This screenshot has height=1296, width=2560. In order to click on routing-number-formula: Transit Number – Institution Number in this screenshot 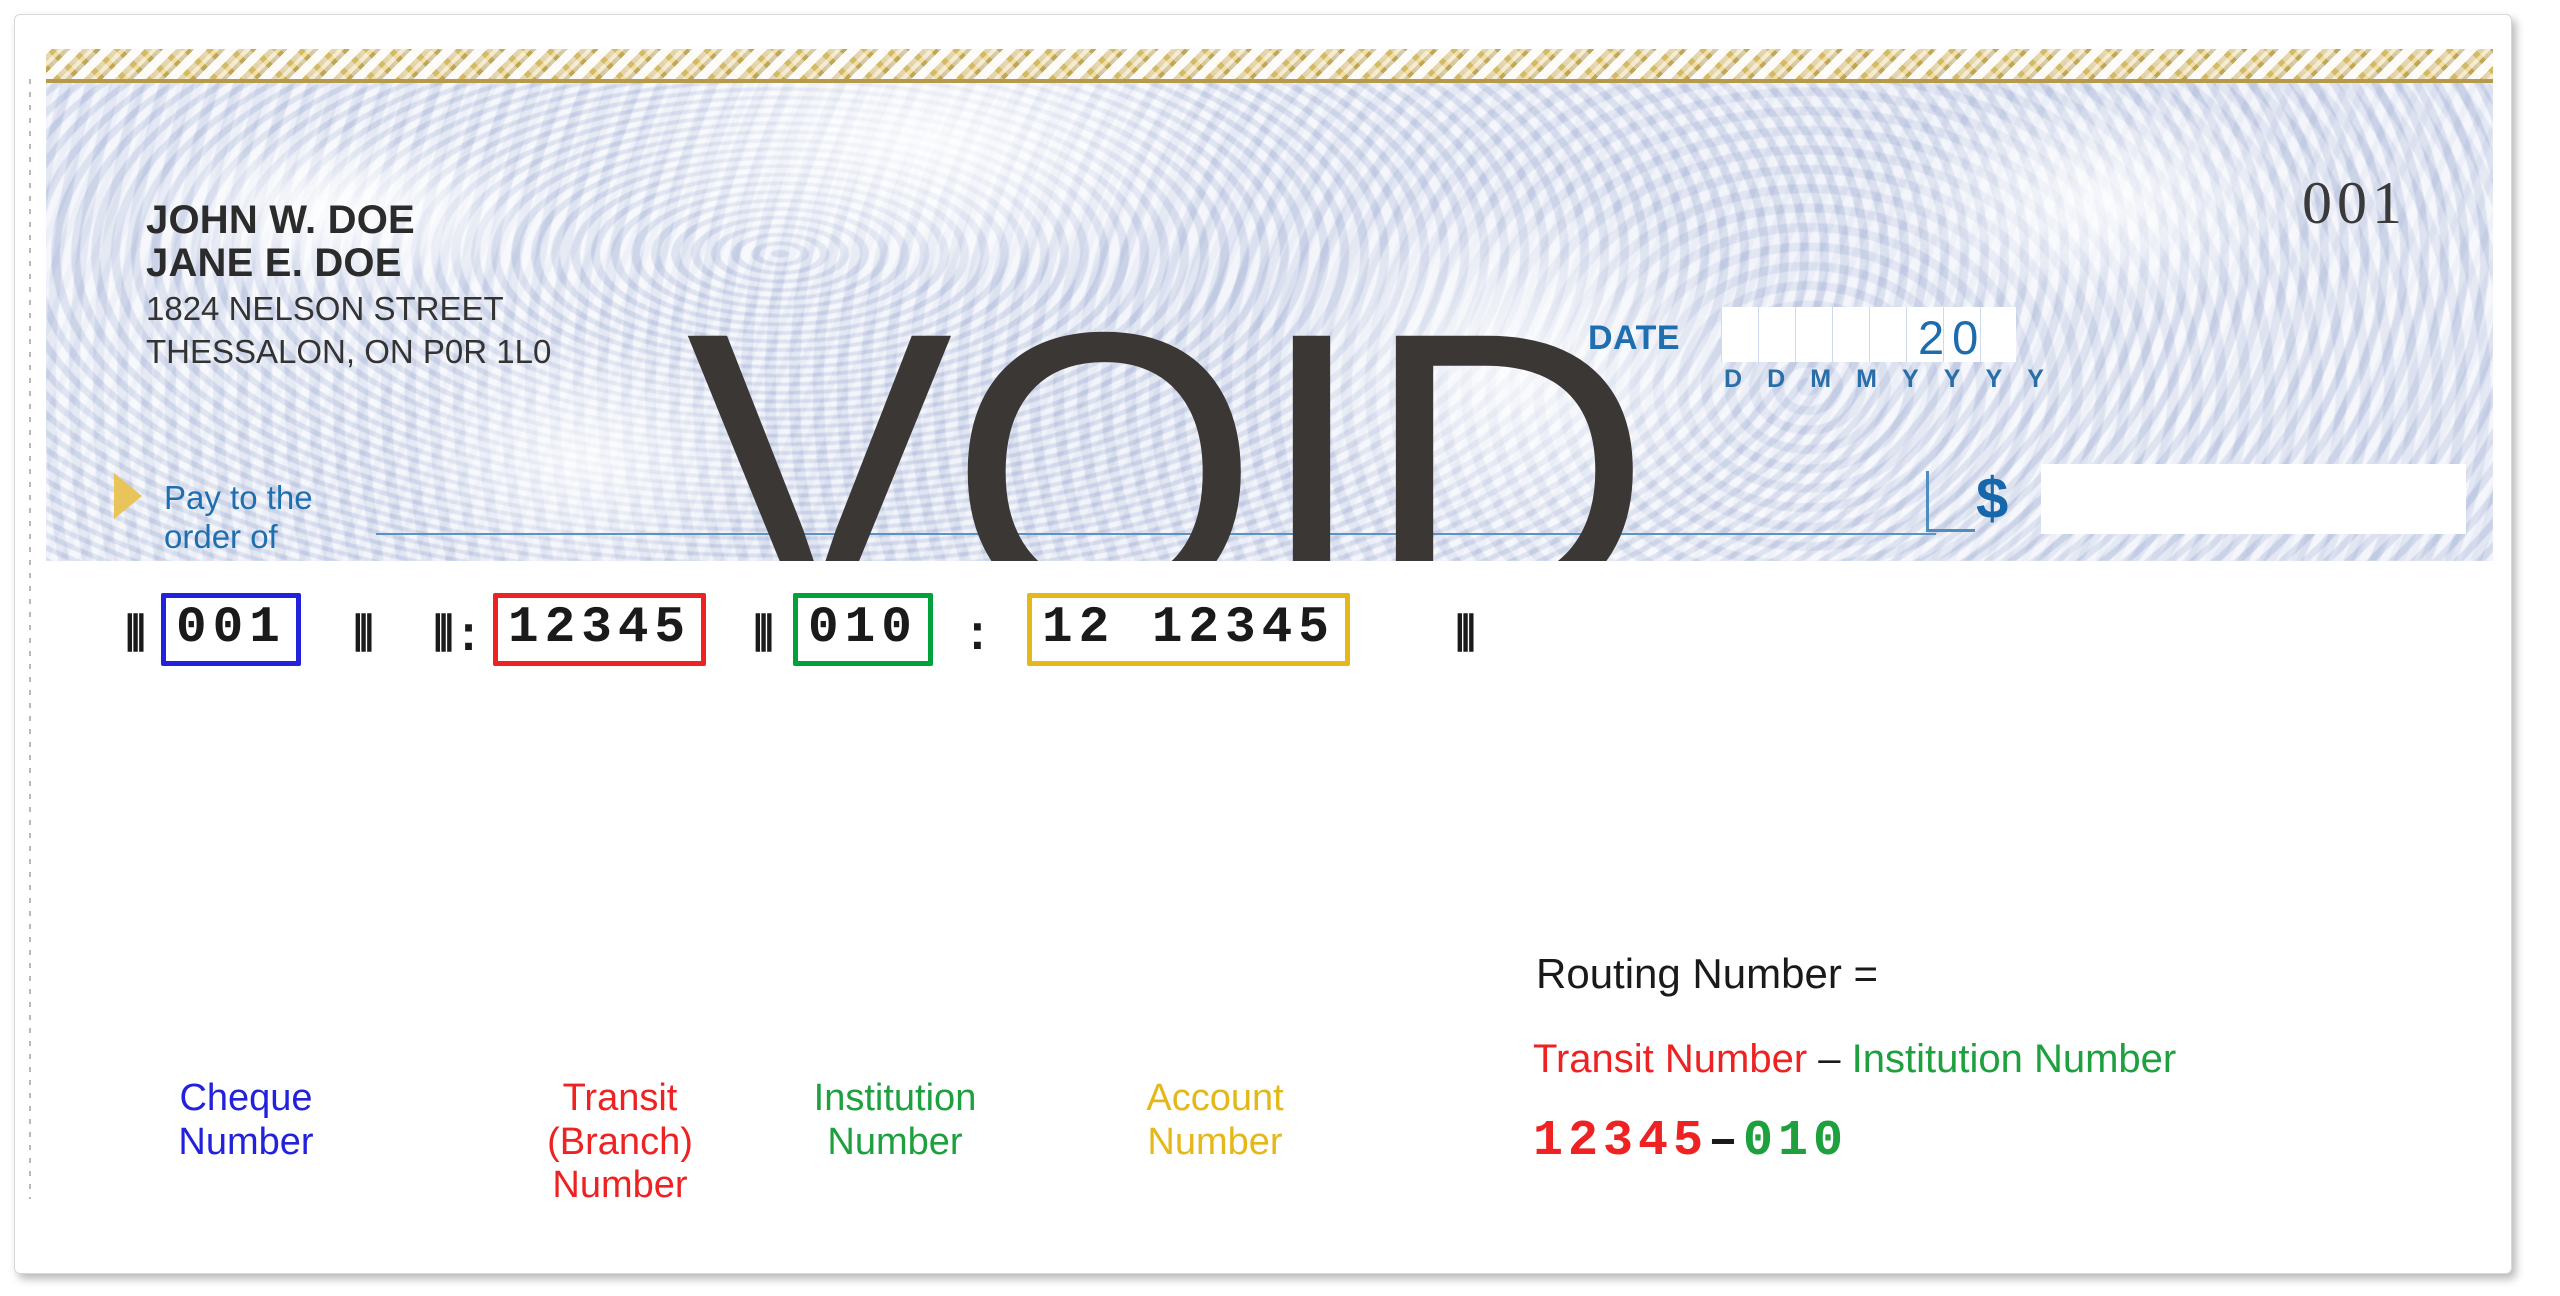, I will do `click(1854, 1059)`.